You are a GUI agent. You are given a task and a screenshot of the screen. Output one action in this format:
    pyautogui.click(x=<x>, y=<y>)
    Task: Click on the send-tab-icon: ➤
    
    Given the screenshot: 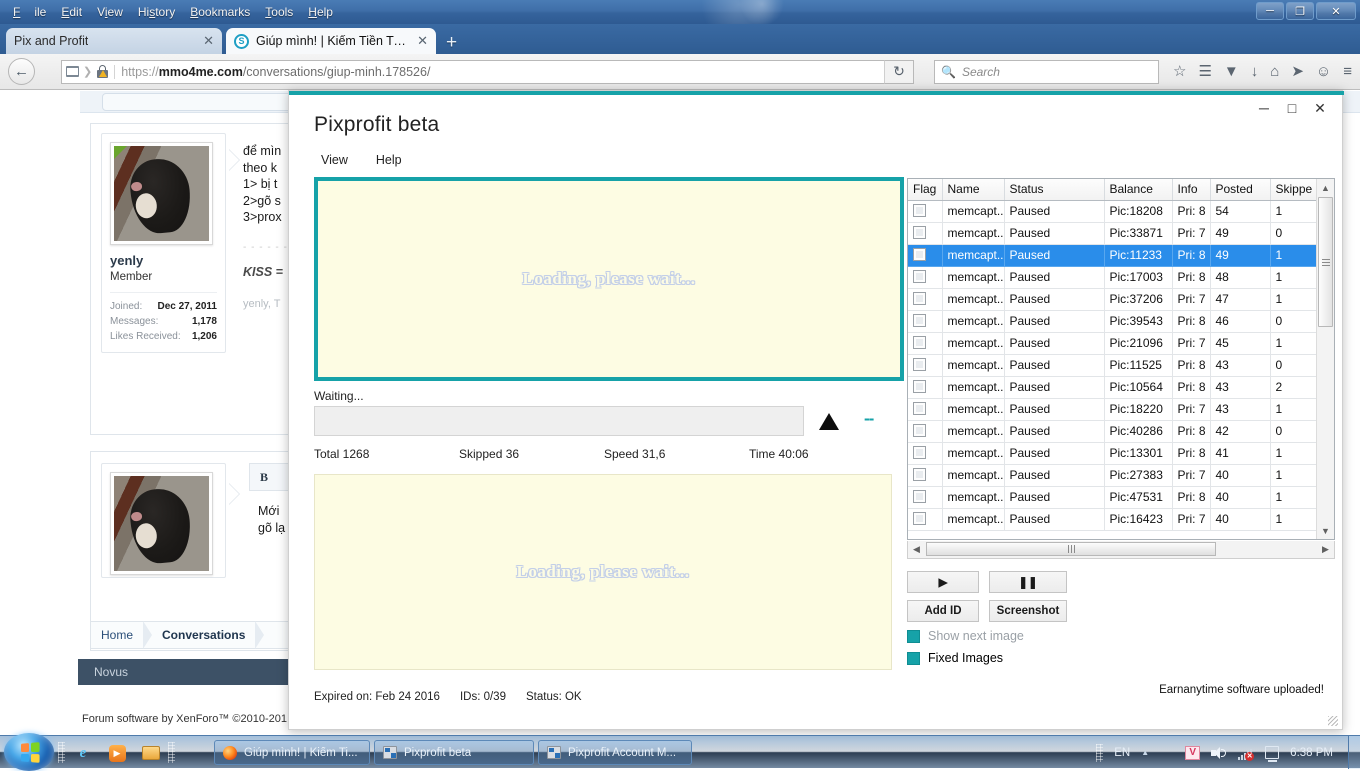 What is the action you would take?
    pyautogui.click(x=1297, y=71)
    